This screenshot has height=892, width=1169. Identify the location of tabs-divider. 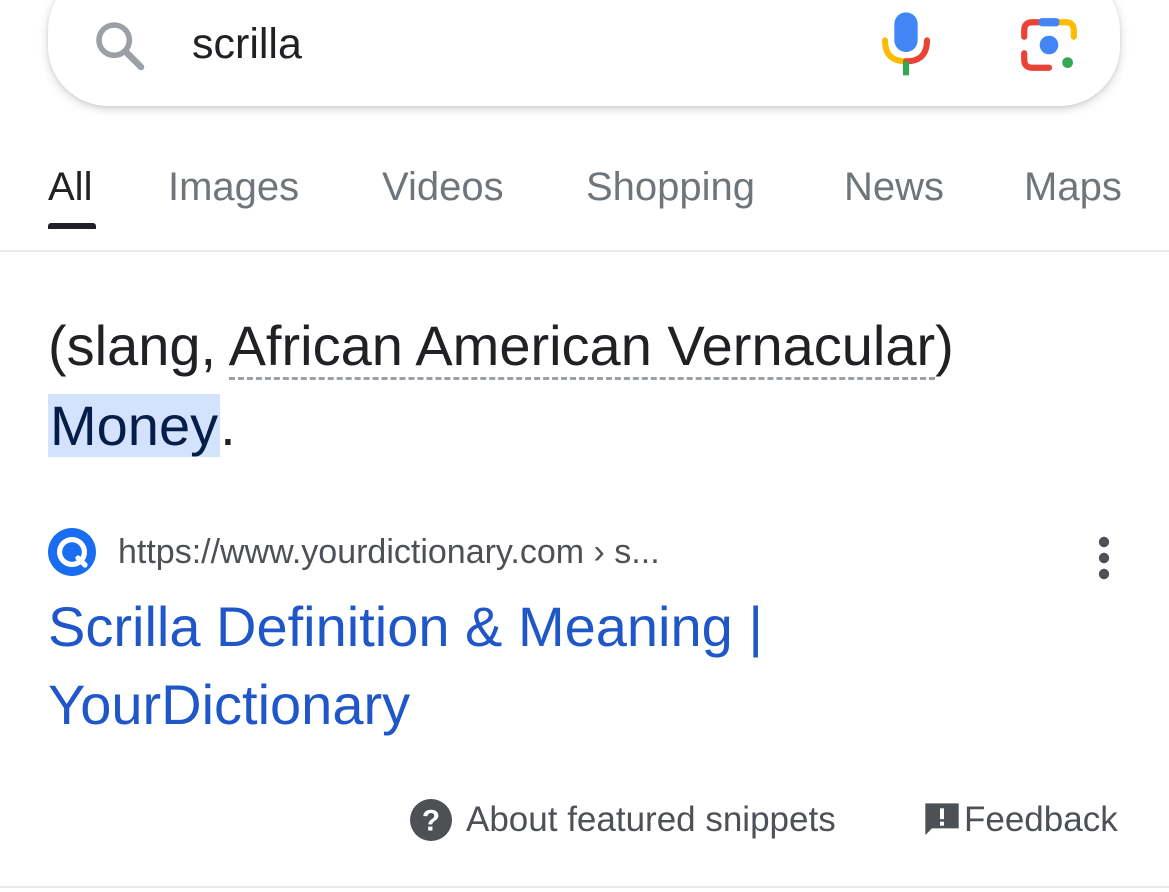
(584, 251).